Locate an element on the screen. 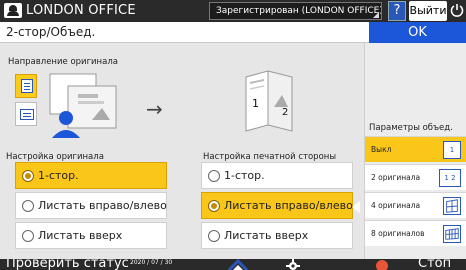  print-side-illustration: 1 2 is located at coordinates (269, 101).